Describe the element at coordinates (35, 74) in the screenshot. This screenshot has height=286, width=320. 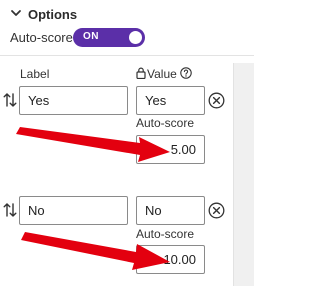
I see `column-label-header: Label` at that location.